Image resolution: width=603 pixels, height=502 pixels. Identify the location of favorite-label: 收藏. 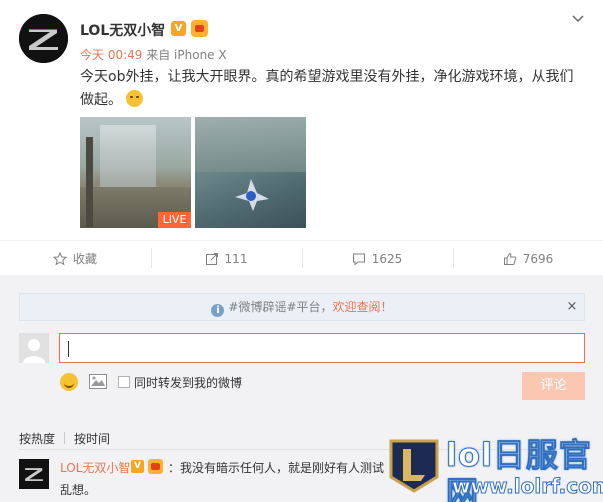
(84, 259).